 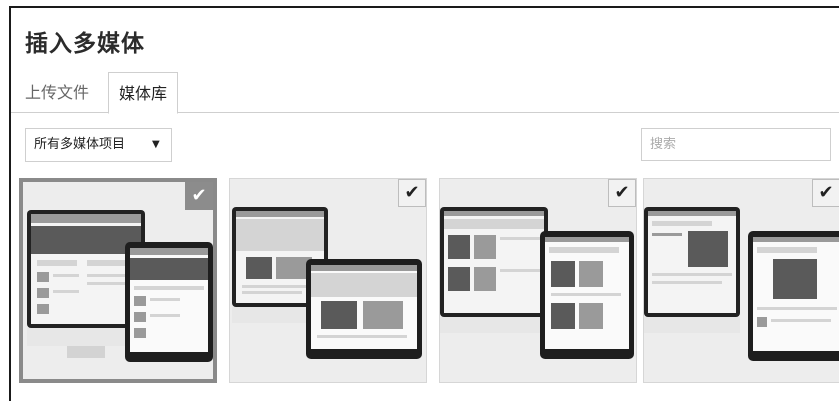 What do you see at coordinates (80, 144) in the screenshot?
I see `media-filter-value: 所有多媒体项目` at bounding box center [80, 144].